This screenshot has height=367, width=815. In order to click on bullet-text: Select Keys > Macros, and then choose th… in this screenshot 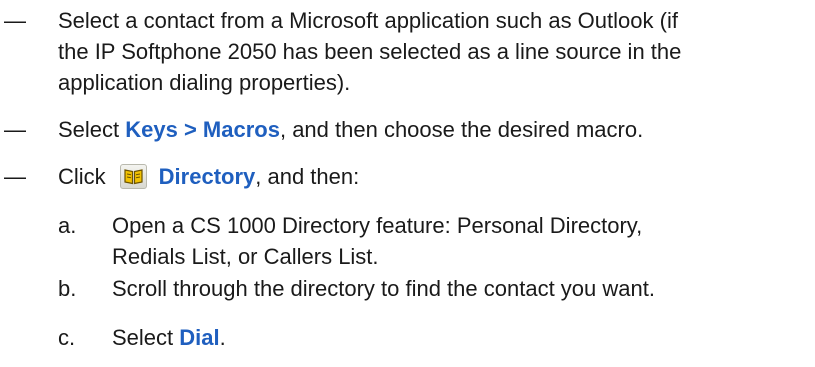, I will do `click(350, 129)`.